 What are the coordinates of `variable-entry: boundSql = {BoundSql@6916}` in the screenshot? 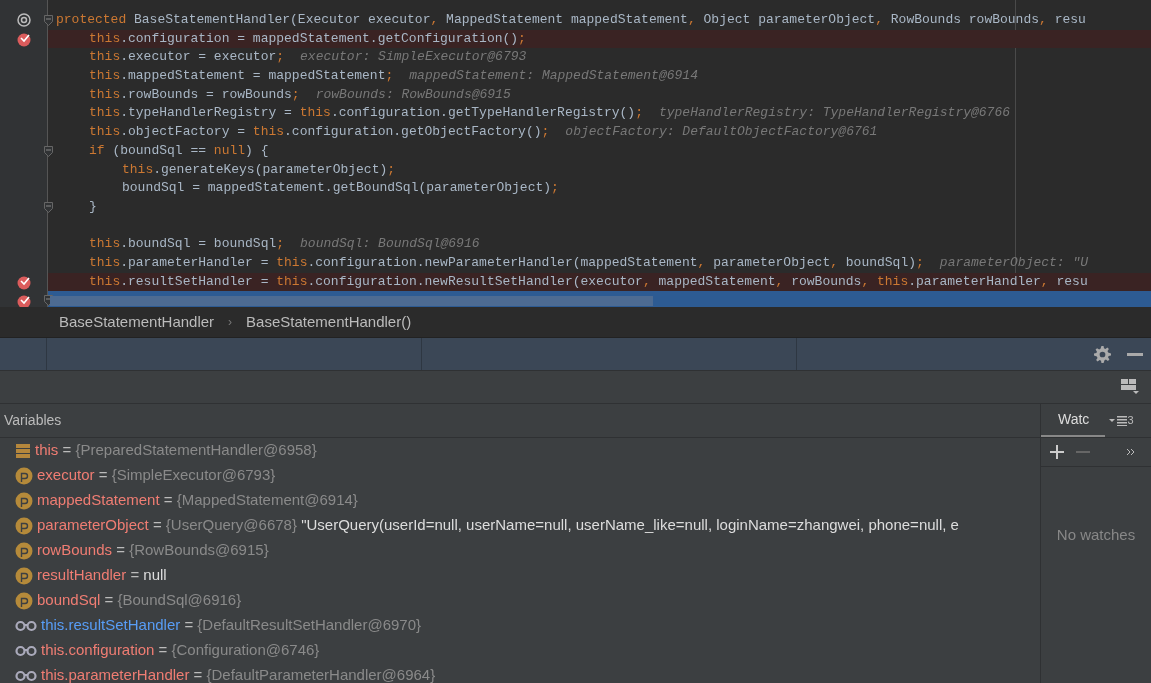 It's located at (139, 600).